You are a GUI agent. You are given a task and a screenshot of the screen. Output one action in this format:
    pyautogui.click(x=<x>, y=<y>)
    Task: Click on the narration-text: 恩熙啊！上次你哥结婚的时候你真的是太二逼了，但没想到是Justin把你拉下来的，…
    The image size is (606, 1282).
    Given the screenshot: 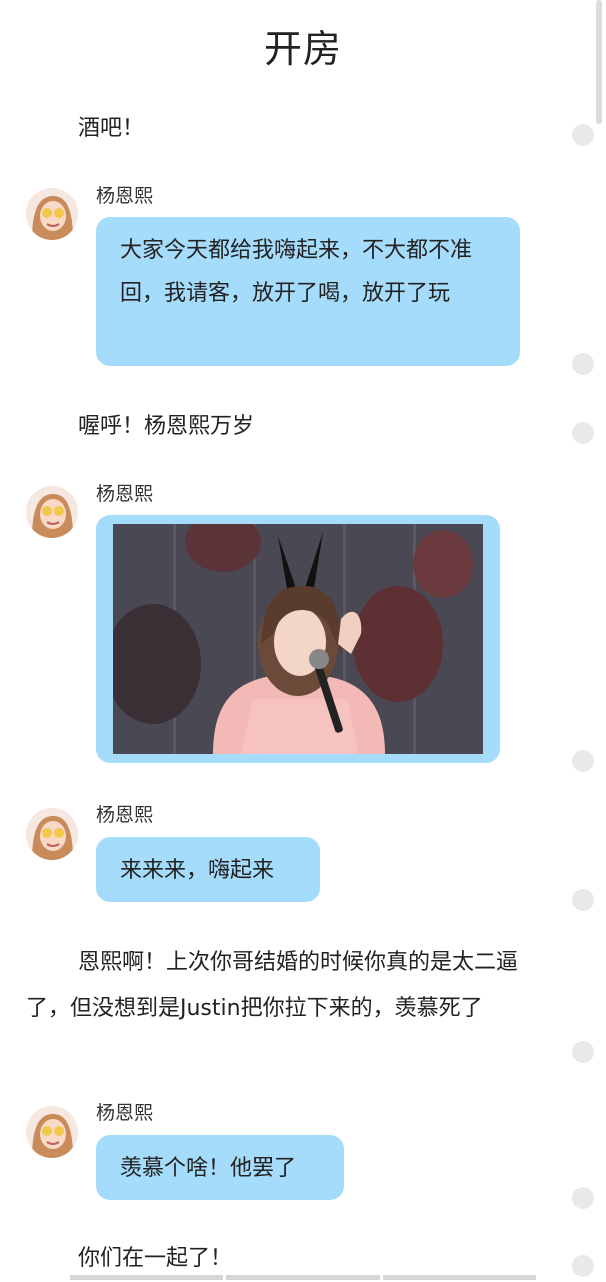 What is the action you would take?
    pyautogui.click(x=272, y=985)
    